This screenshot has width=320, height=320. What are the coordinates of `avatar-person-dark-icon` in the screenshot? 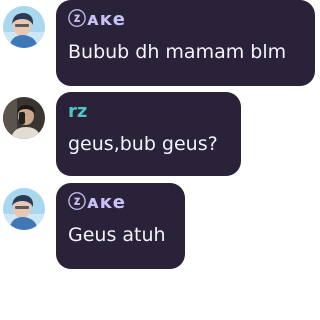 It's located at (24, 118).